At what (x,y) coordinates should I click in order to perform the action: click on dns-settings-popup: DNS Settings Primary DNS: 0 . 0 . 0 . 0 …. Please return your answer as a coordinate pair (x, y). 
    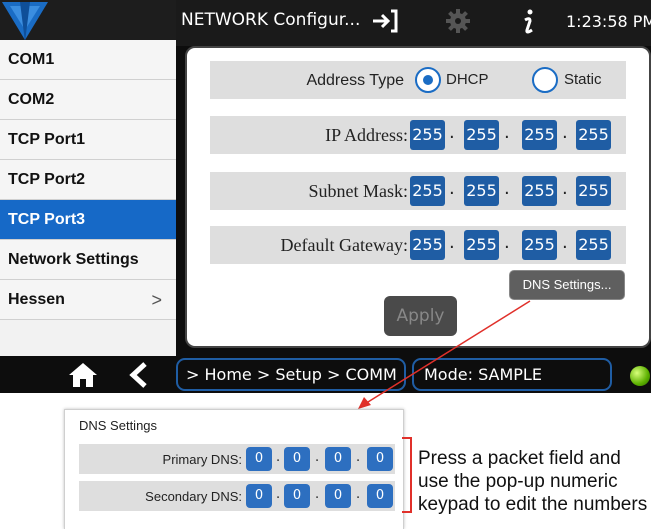
    Looking at the image, I should click on (234, 469).